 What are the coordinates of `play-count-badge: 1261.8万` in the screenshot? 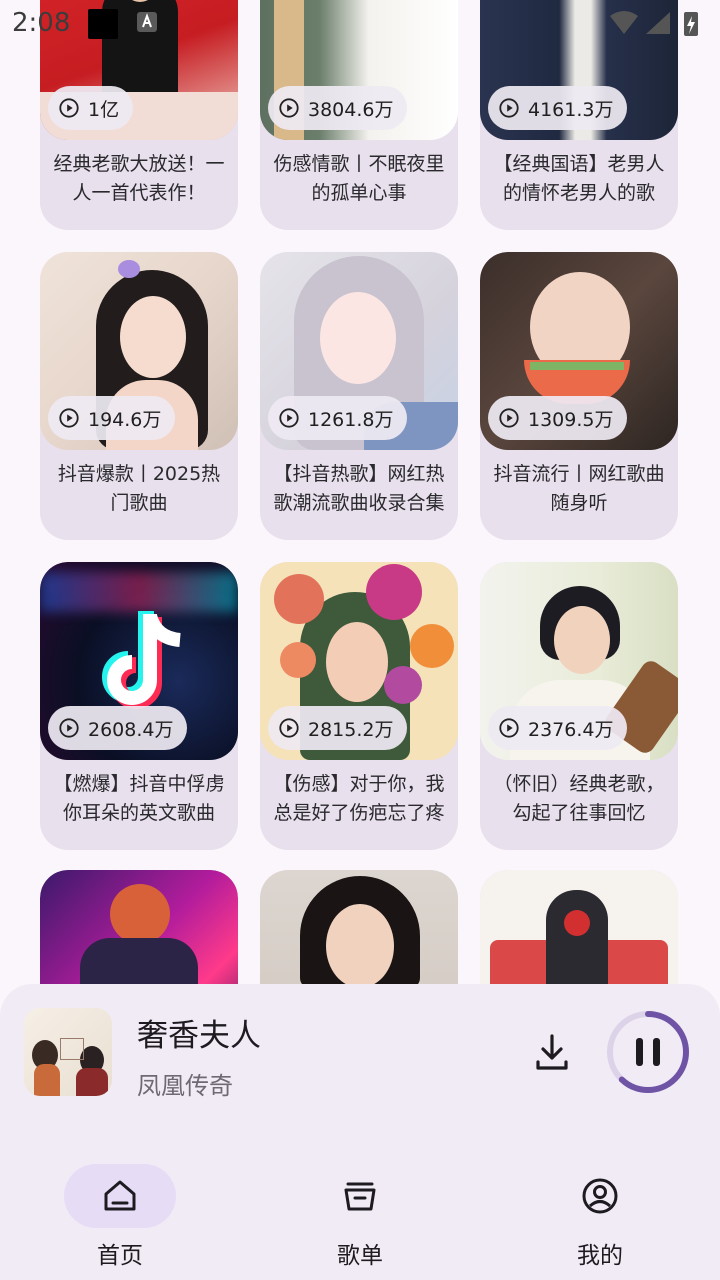 It's located at (338, 418).